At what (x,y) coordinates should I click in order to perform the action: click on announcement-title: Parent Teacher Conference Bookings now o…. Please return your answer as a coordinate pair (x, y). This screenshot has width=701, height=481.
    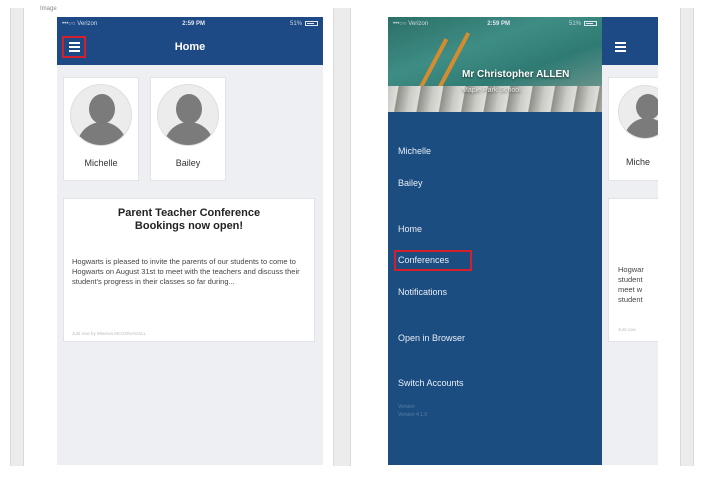
    Looking at the image, I should click on (189, 219).